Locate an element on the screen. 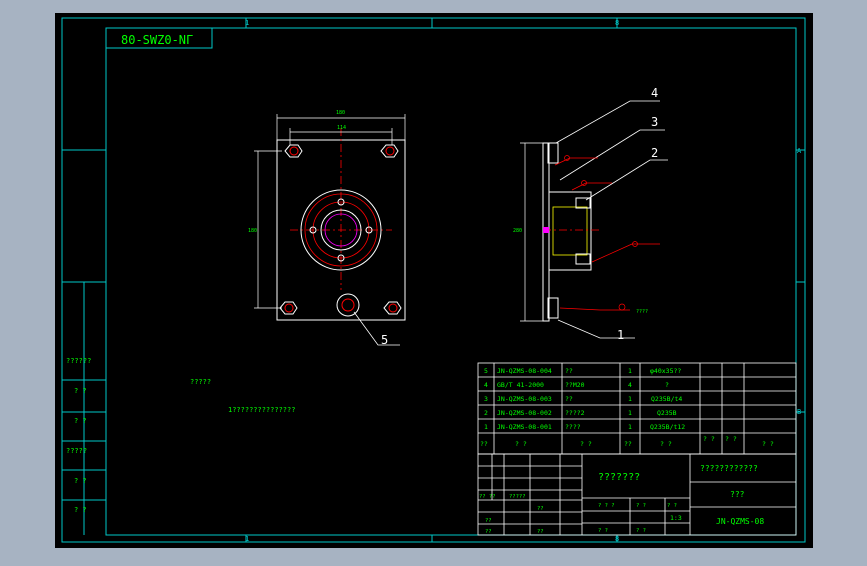 This screenshot has height=566, width=867. callout-2: 2 is located at coordinates (654, 153).